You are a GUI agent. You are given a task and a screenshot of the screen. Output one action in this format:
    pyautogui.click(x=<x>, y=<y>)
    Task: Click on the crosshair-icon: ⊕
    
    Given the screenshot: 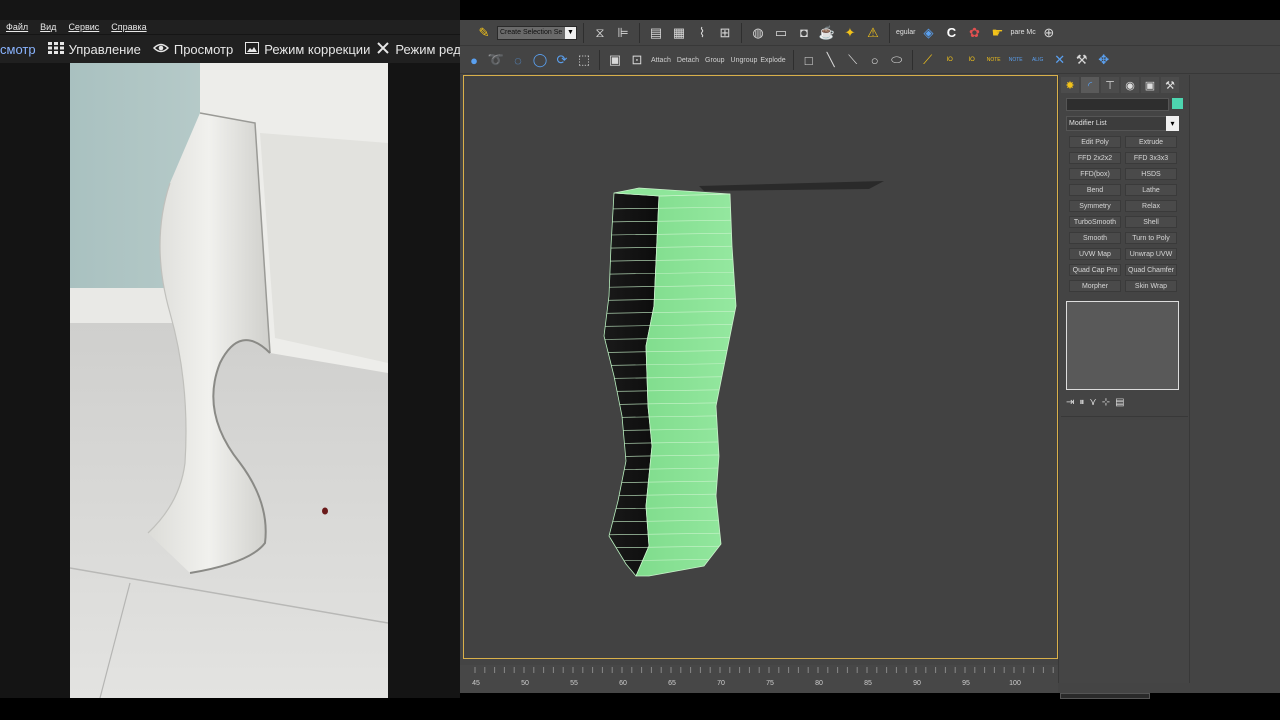 What is the action you would take?
    pyautogui.click(x=1049, y=33)
    